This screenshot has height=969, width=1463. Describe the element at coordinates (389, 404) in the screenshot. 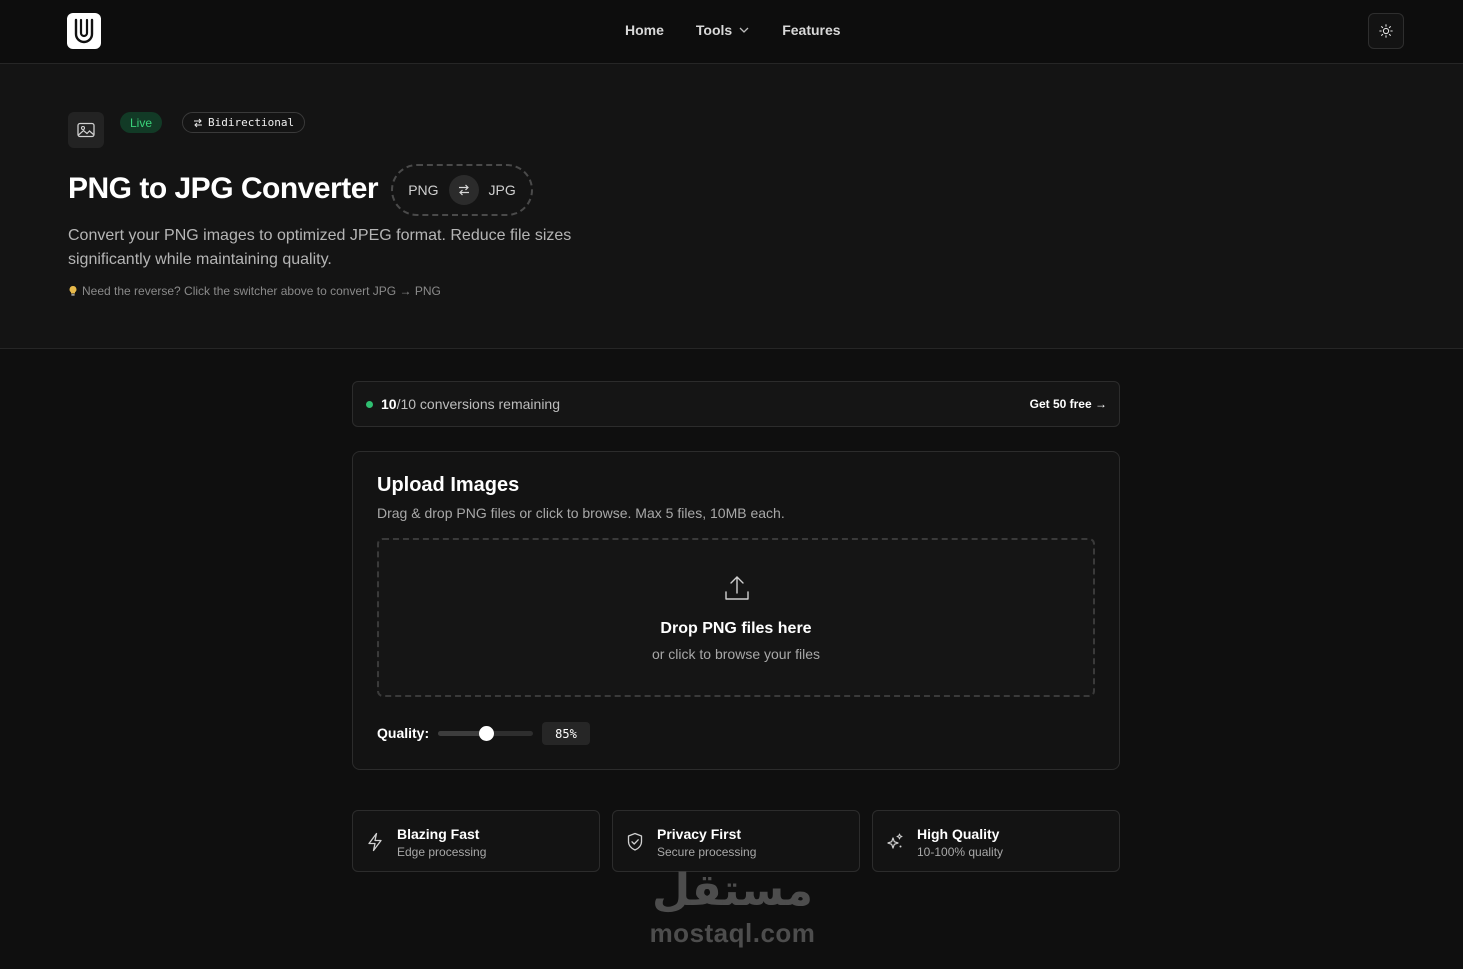

I see `conversions-count: 10` at that location.